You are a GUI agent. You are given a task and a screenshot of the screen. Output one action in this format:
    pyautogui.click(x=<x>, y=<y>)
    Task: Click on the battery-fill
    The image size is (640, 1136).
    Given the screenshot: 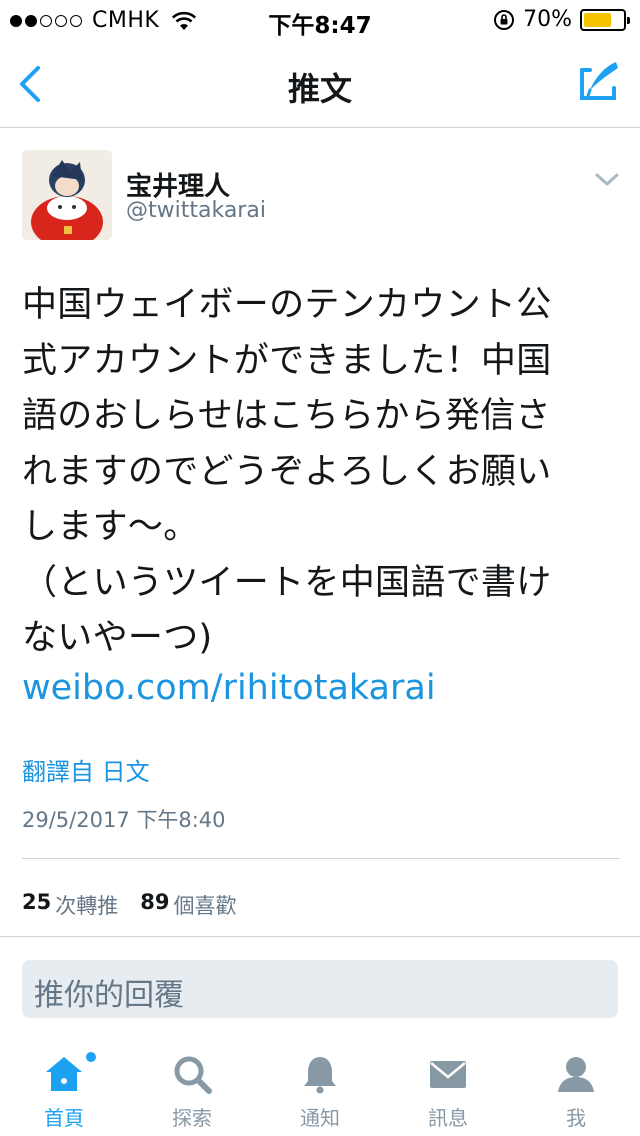 What is the action you would take?
    pyautogui.click(x=597, y=19)
    